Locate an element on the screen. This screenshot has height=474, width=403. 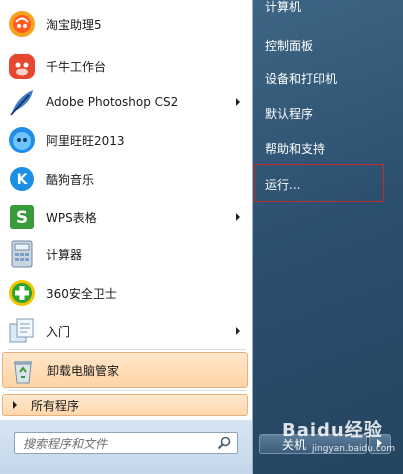
program-uninstall-pc-manager: 卸载电脑管家 is located at coordinates (125, 370).